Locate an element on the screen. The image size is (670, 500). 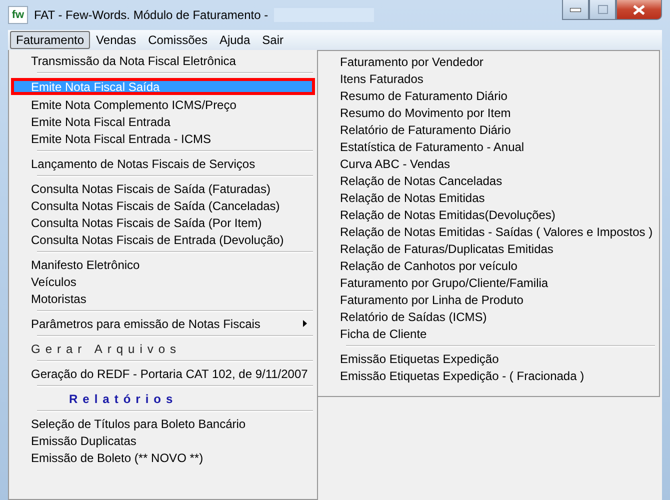
menu-item-label: Faturamento por Grupo/Cliente/Familia is located at coordinates (444, 283).